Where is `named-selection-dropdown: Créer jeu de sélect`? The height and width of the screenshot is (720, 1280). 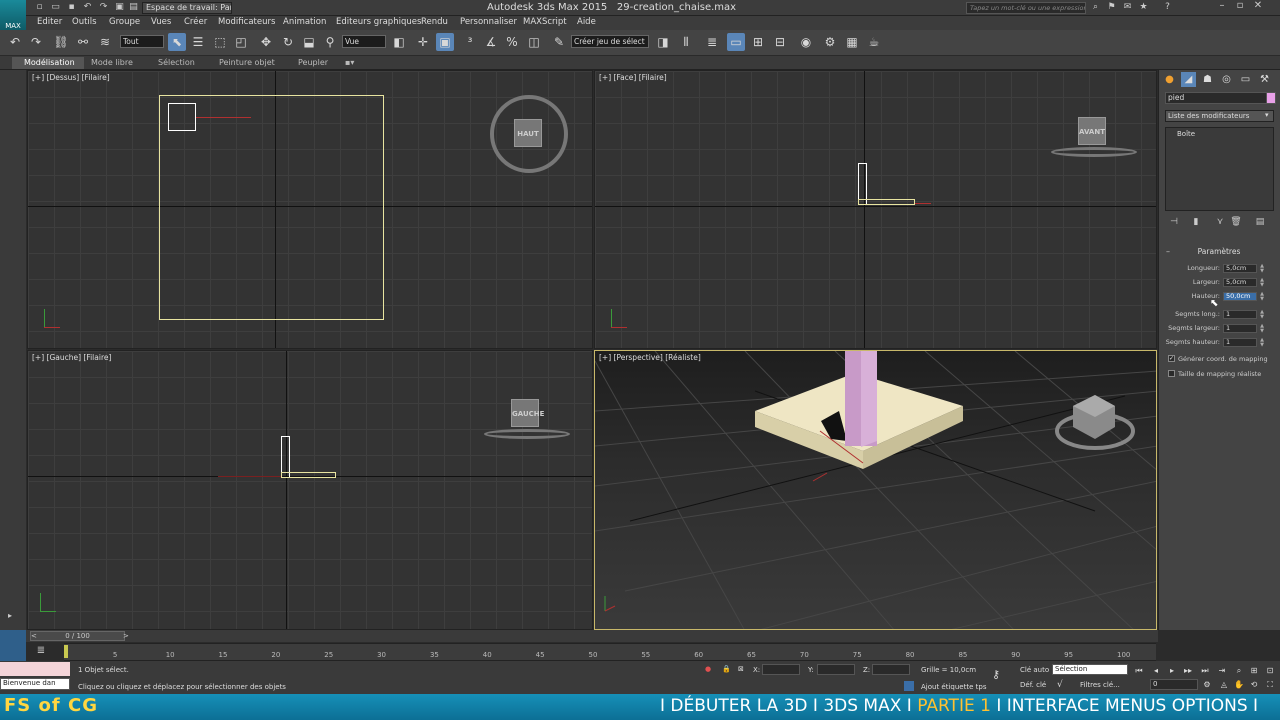
named-selection-dropdown: Créer jeu de sélect is located at coordinates (610, 41).